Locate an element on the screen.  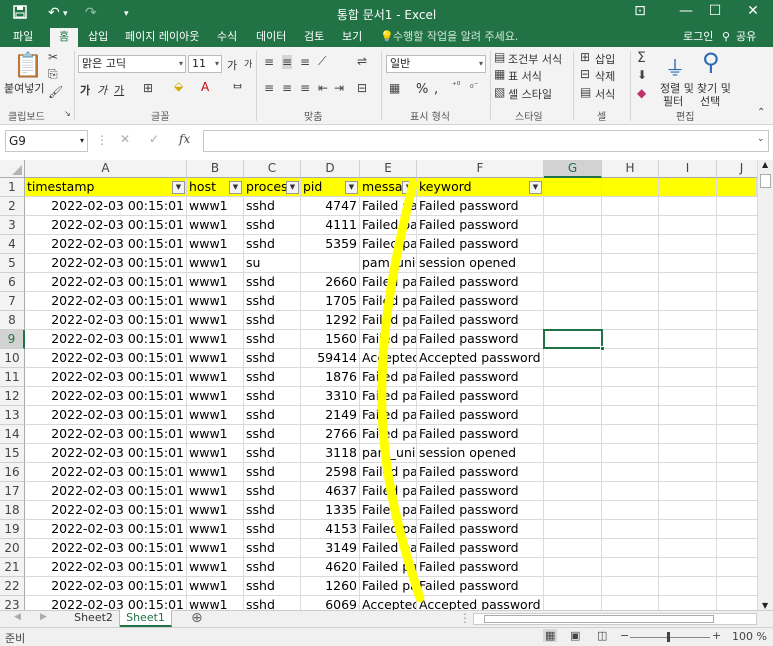
paste-icon: 📋 is located at coordinates (28, 65).